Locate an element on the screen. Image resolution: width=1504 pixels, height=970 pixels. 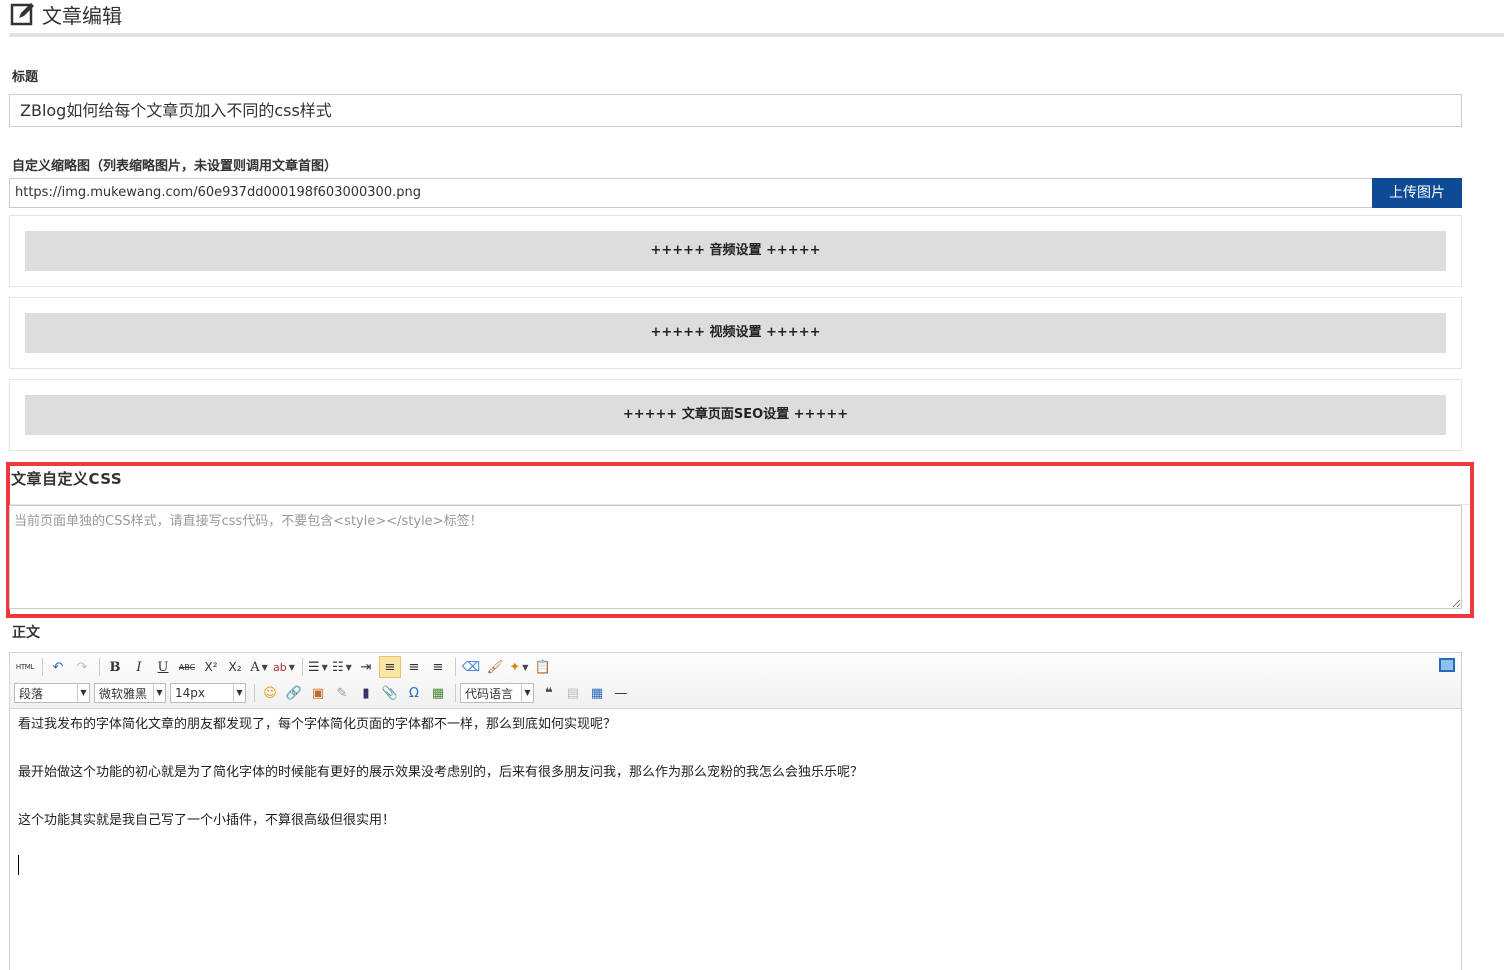
upload-image-button: 上传图片 is located at coordinates (1417, 193).